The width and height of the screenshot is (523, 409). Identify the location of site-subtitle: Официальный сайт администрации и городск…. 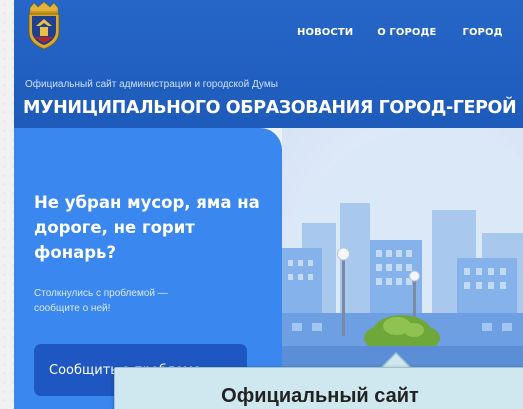
(151, 84).